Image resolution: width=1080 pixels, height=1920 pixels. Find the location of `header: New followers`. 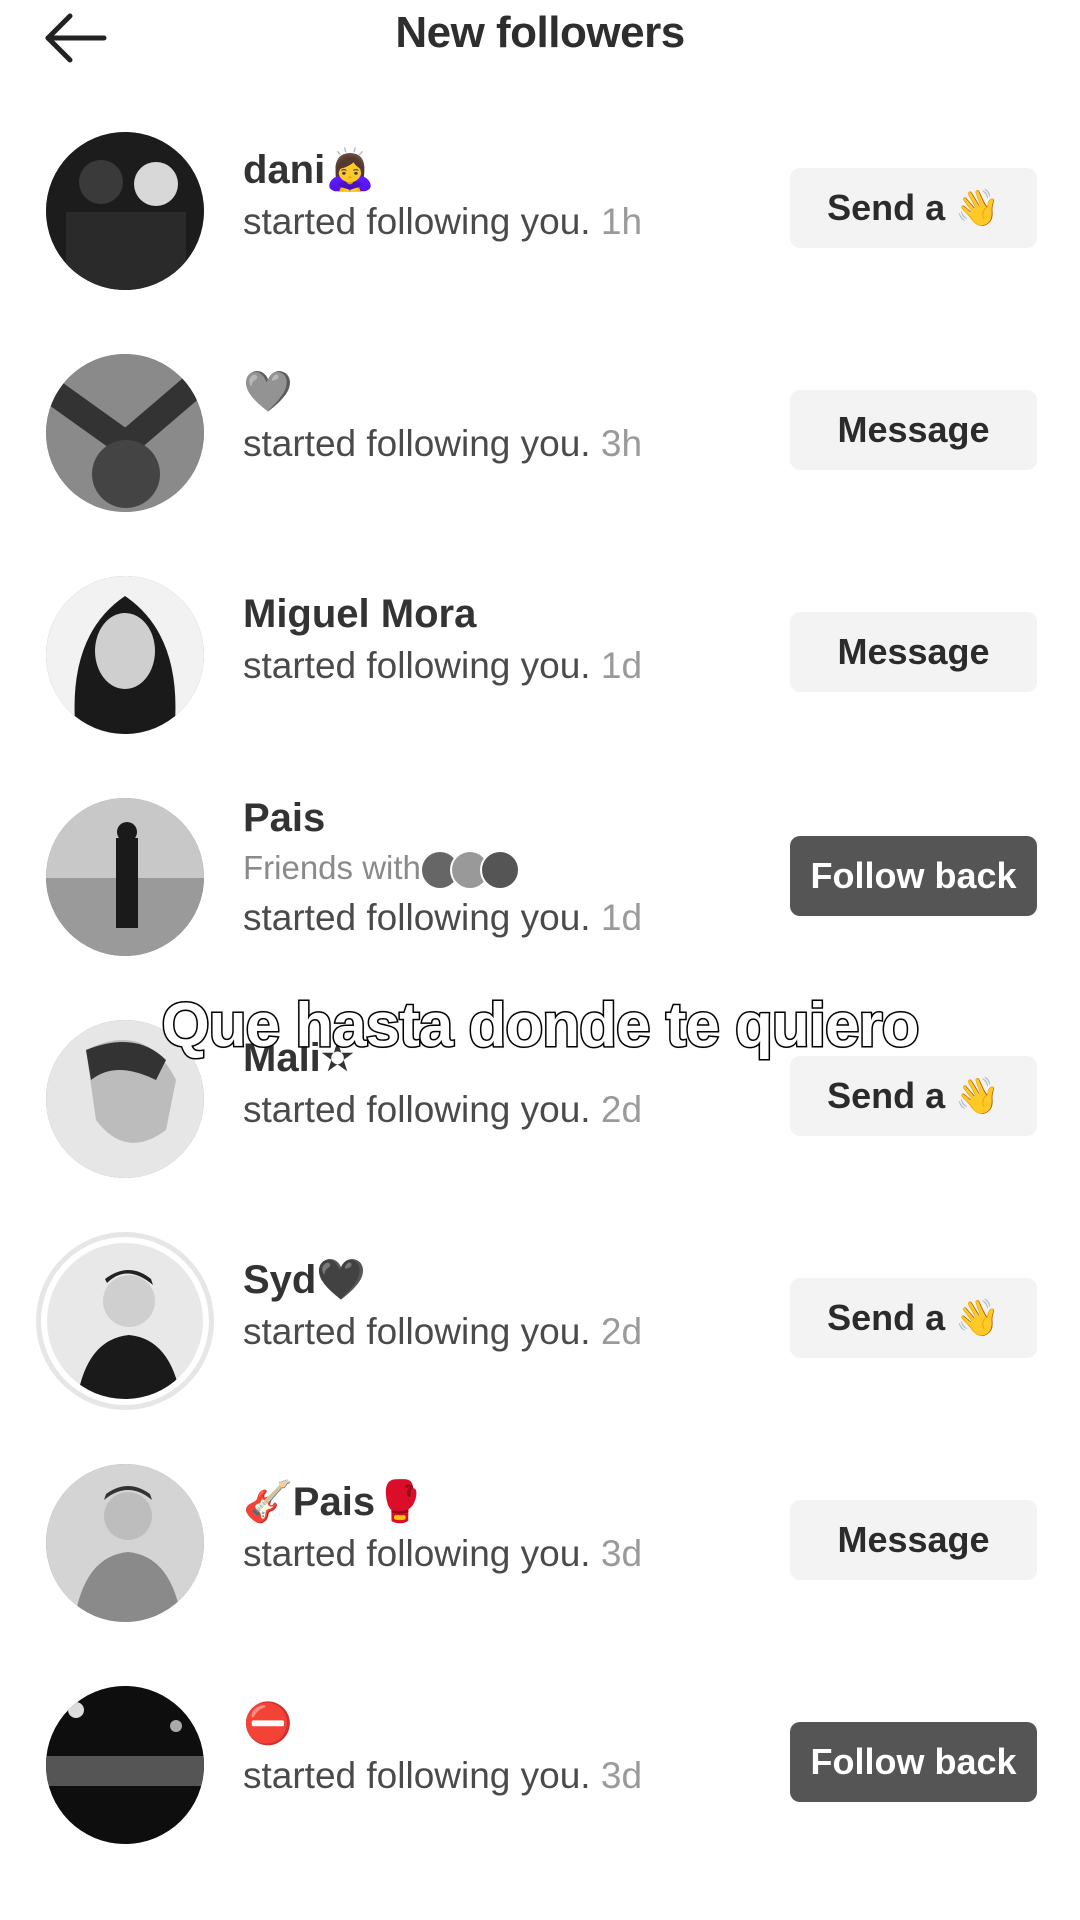

header: New followers is located at coordinates (540, 40).